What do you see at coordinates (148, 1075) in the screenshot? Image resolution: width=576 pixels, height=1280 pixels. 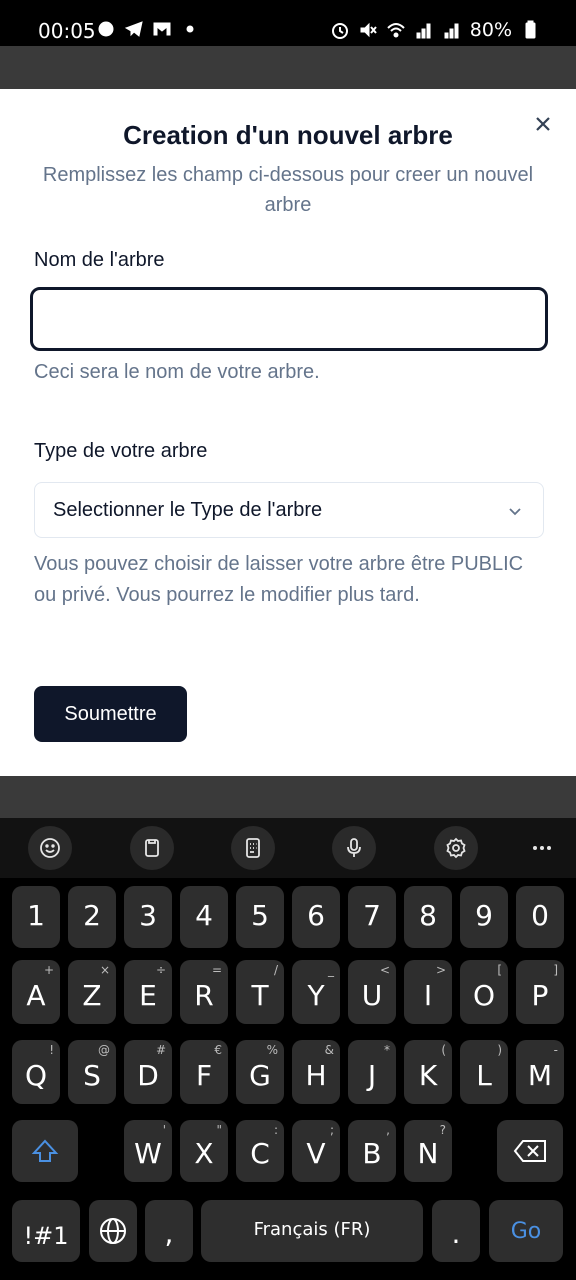 I see `key-label: D` at bounding box center [148, 1075].